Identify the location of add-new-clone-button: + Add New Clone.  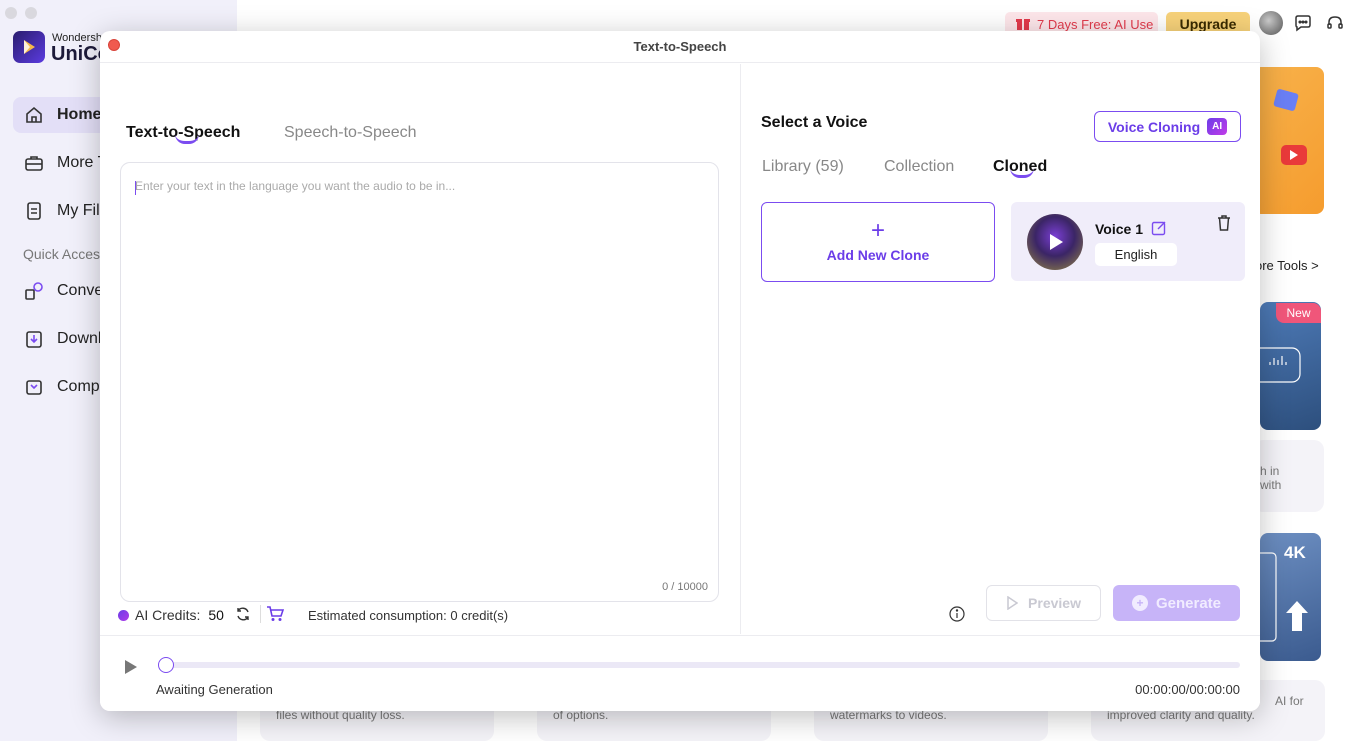
(878, 242).